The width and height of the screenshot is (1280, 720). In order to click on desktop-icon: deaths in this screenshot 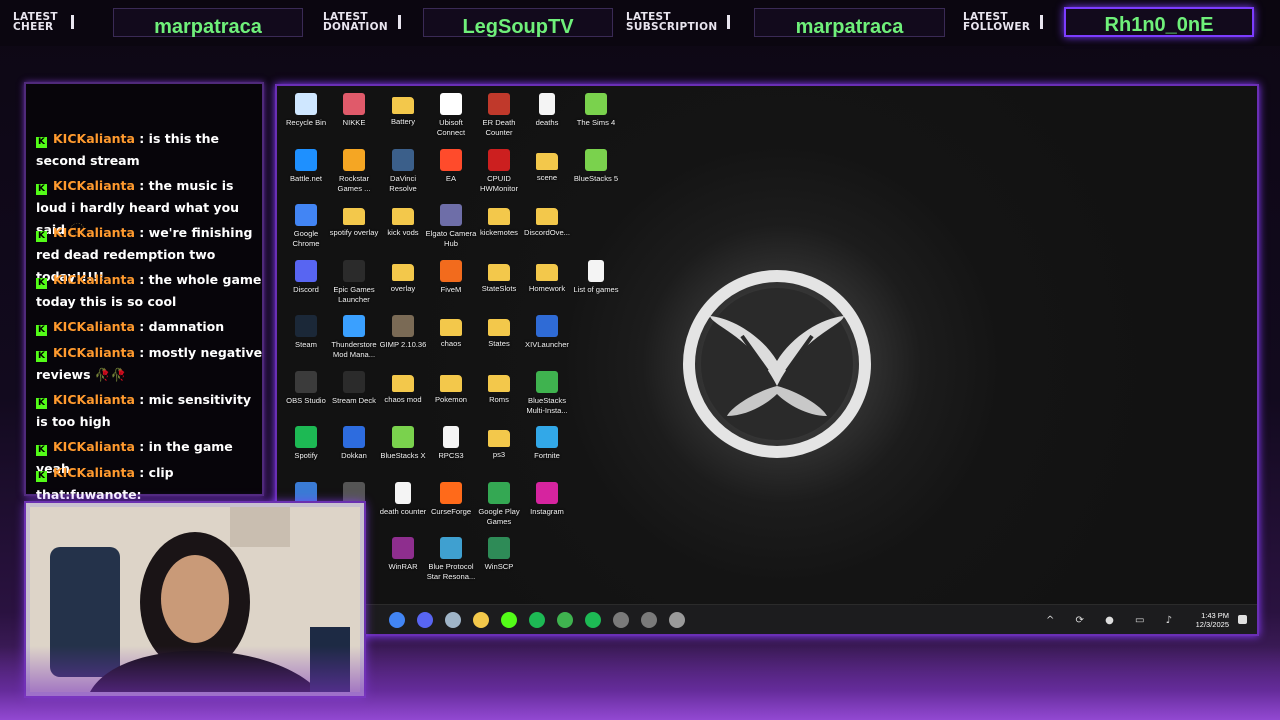, I will do `click(547, 110)`.